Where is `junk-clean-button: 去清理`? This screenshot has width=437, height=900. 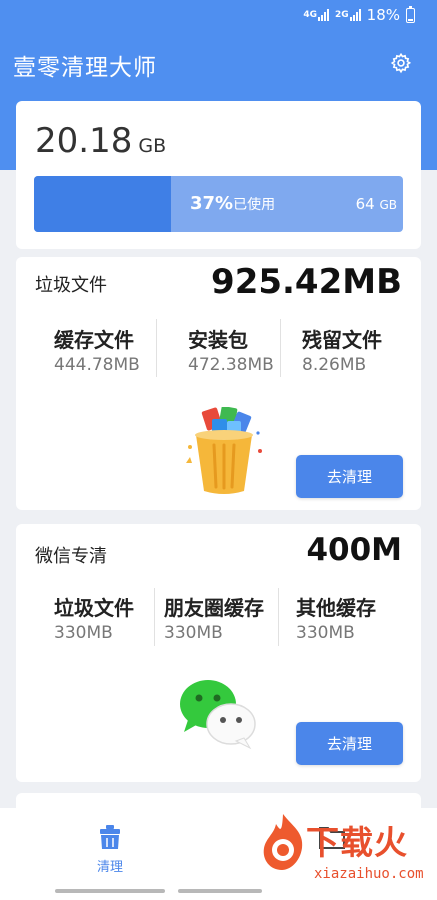
junk-clean-button: 去清理 is located at coordinates (349, 476).